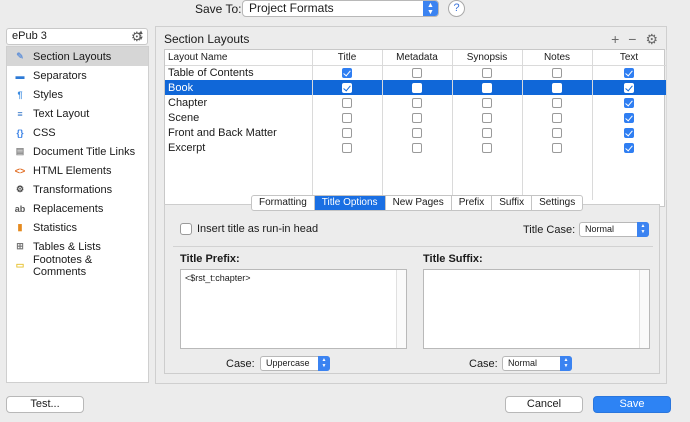 The width and height of the screenshot is (690, 422). I want to click on remove-icon: −, so click(632, 39).